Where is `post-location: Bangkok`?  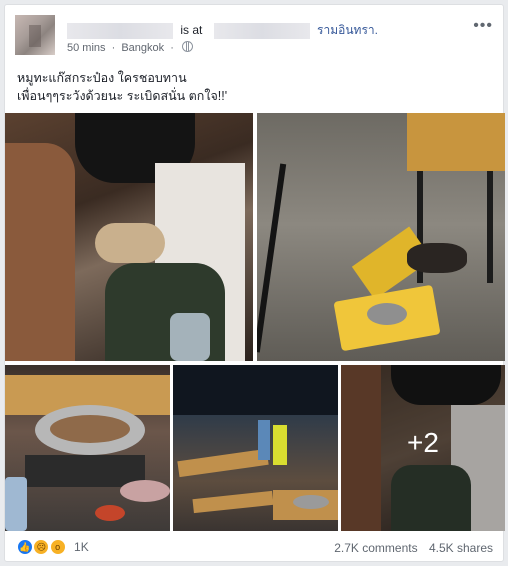
post-location: Bangkok is located at coordinates (142, 48).